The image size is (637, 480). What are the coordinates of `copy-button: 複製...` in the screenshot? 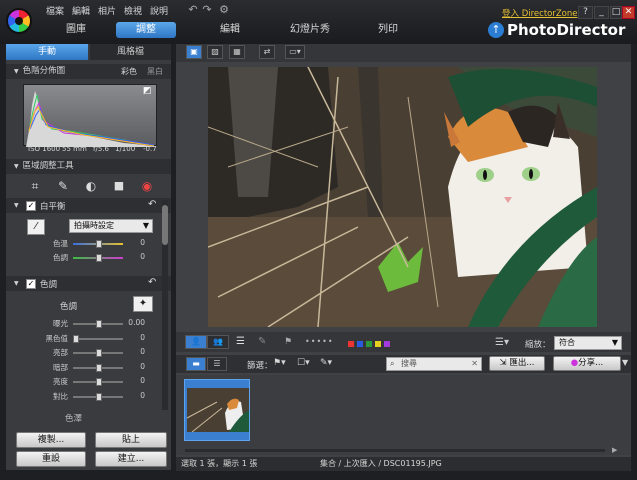 It's located at (51, 440).